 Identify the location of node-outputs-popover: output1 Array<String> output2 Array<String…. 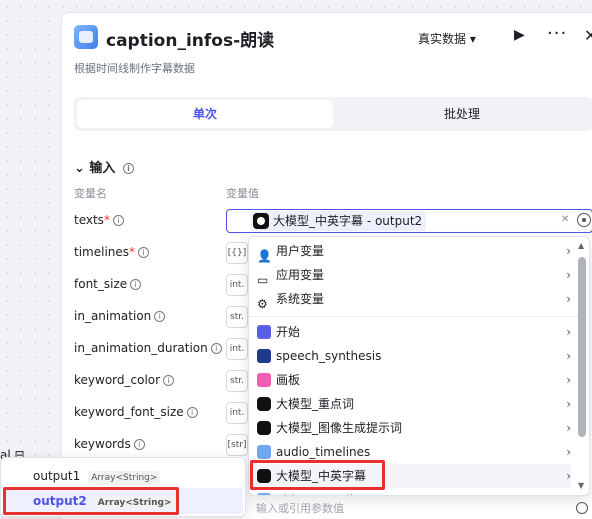
(123, 487).